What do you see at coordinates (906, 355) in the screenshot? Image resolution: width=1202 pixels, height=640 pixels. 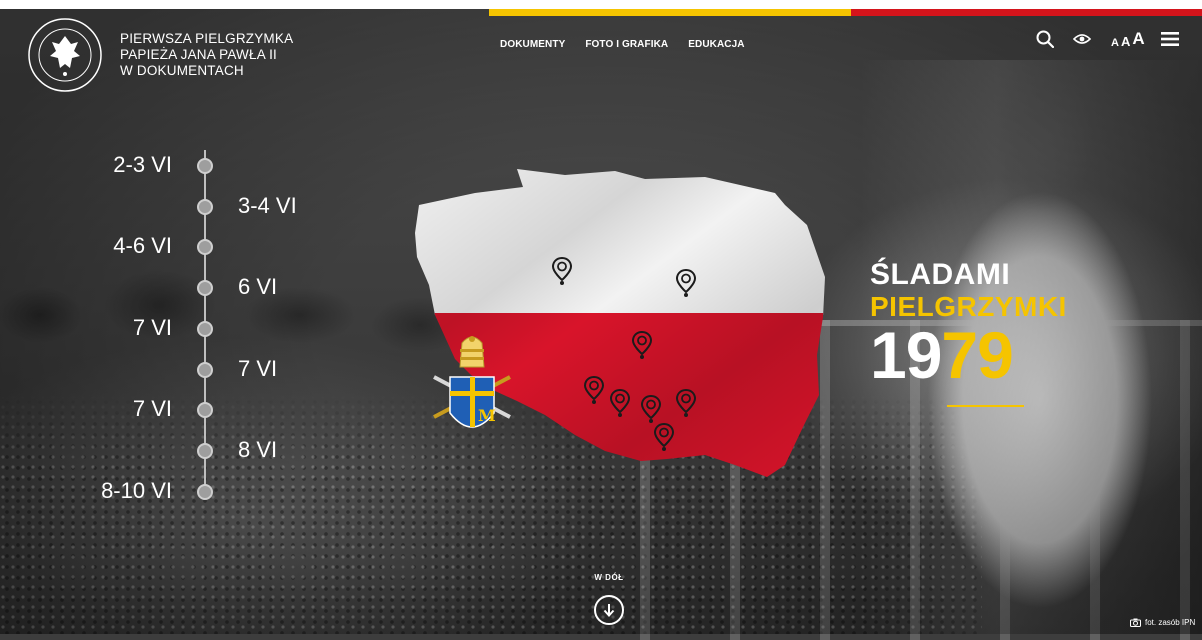 I see `headline-year-white: 19` at bounding box center [906, 355].